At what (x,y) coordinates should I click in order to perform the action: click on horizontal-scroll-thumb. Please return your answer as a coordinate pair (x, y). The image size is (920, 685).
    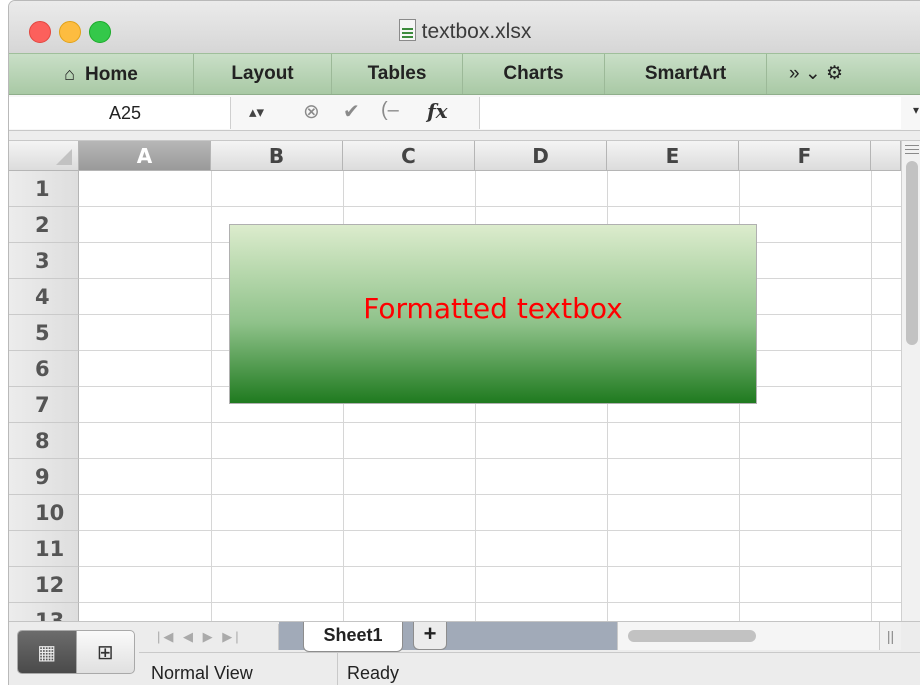
    Looking at the image, I should click on (692, 636).